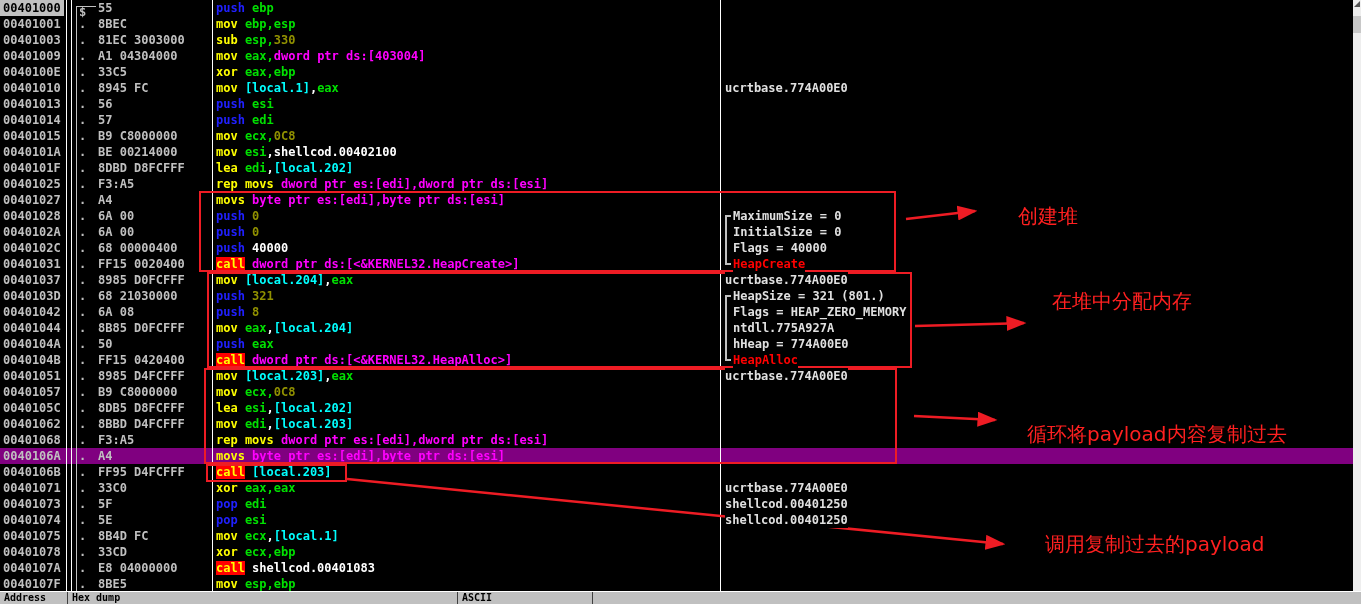 The image size is (1361, 604). I want to click on code-row: 00401010 . 8945 FC mov [local.1],eax ucrtbase.774A00E0, so click(495, 88).